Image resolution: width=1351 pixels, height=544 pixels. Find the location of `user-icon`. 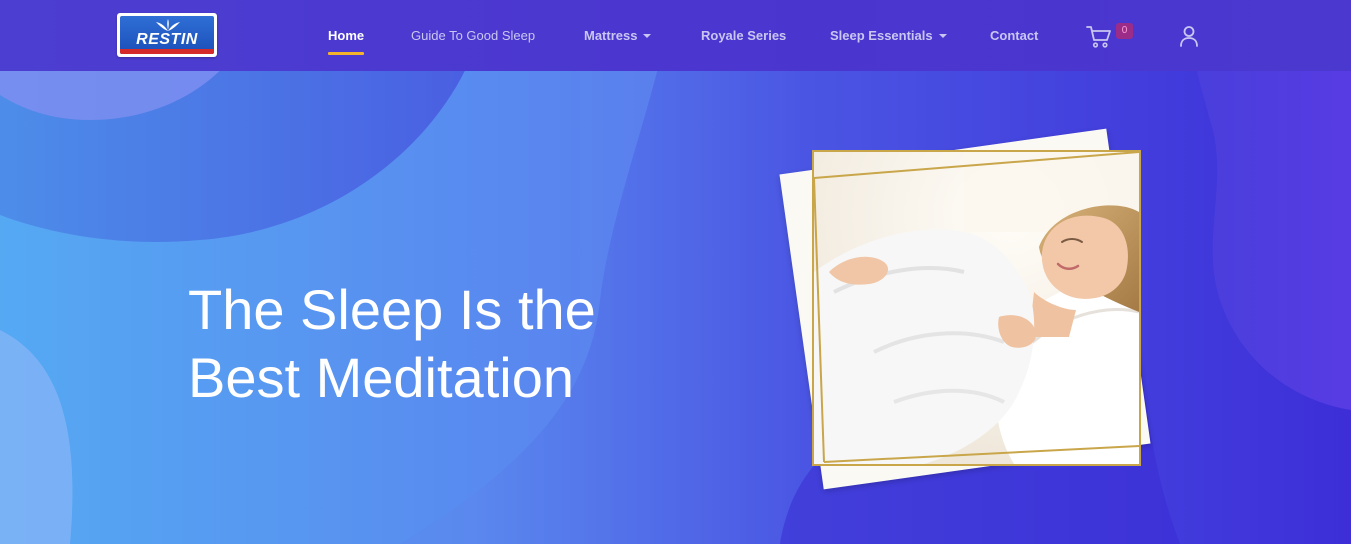

user-icon is located at coordinates (1189, 36).